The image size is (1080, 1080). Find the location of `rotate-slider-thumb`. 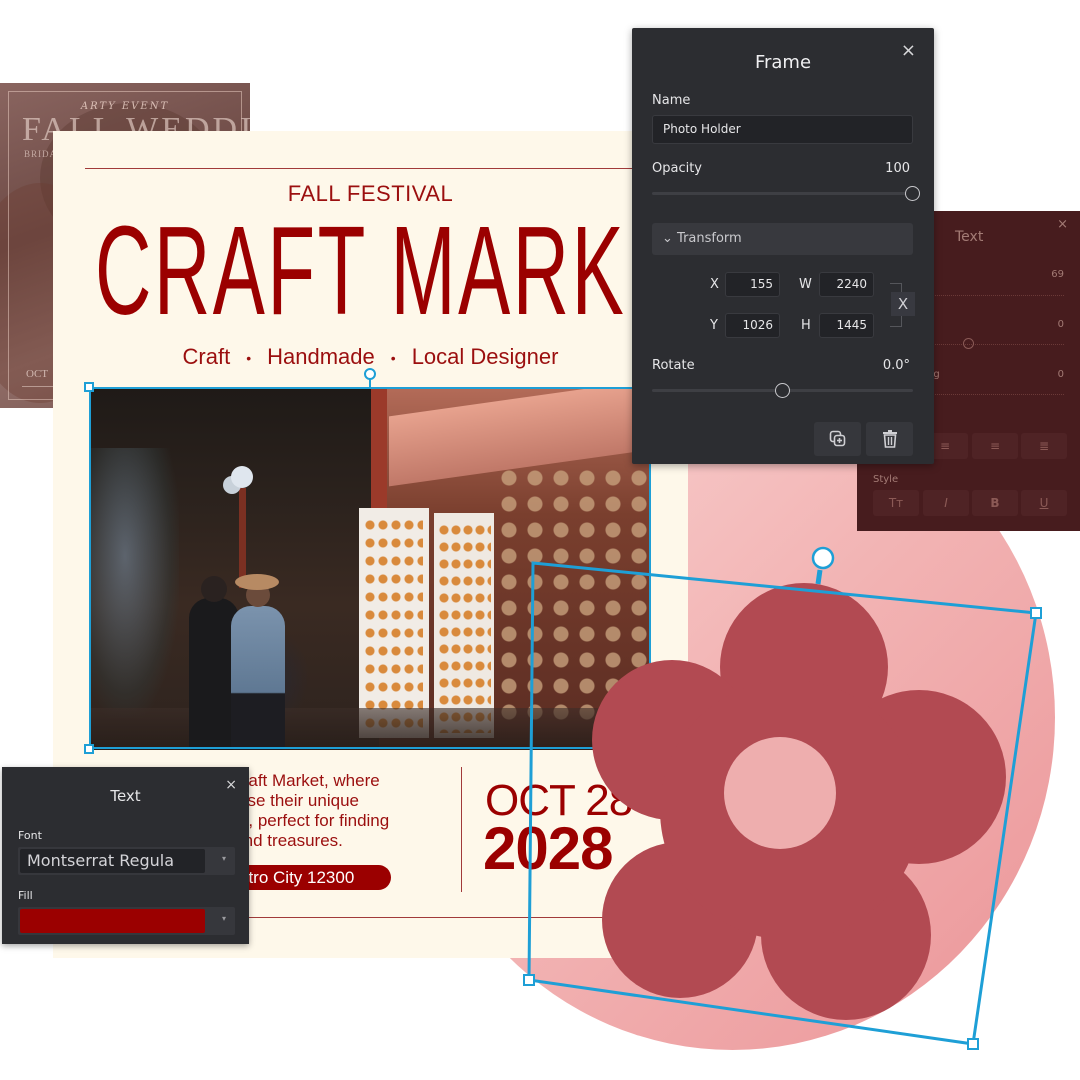

rotate-slider-thumb is located at coordinates (782, 390).